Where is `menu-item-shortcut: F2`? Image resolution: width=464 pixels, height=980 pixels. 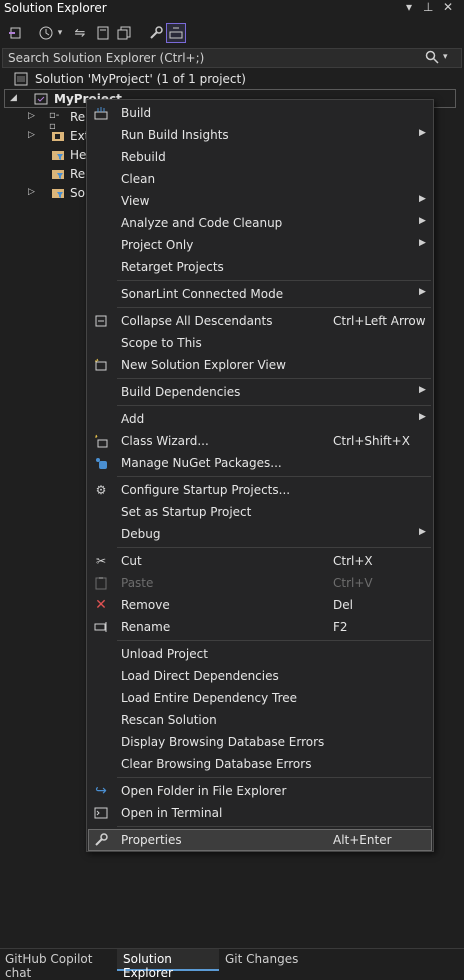 menu-item-shortcut: F2 is located at coordinates (340, 627).